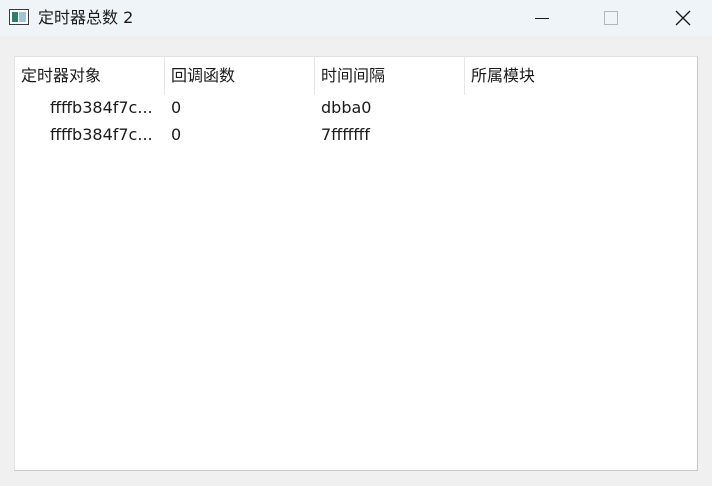 This screenshot has height=486, width=712. I want to click on title-bar: 定时器总数 2, so click(356, 18).